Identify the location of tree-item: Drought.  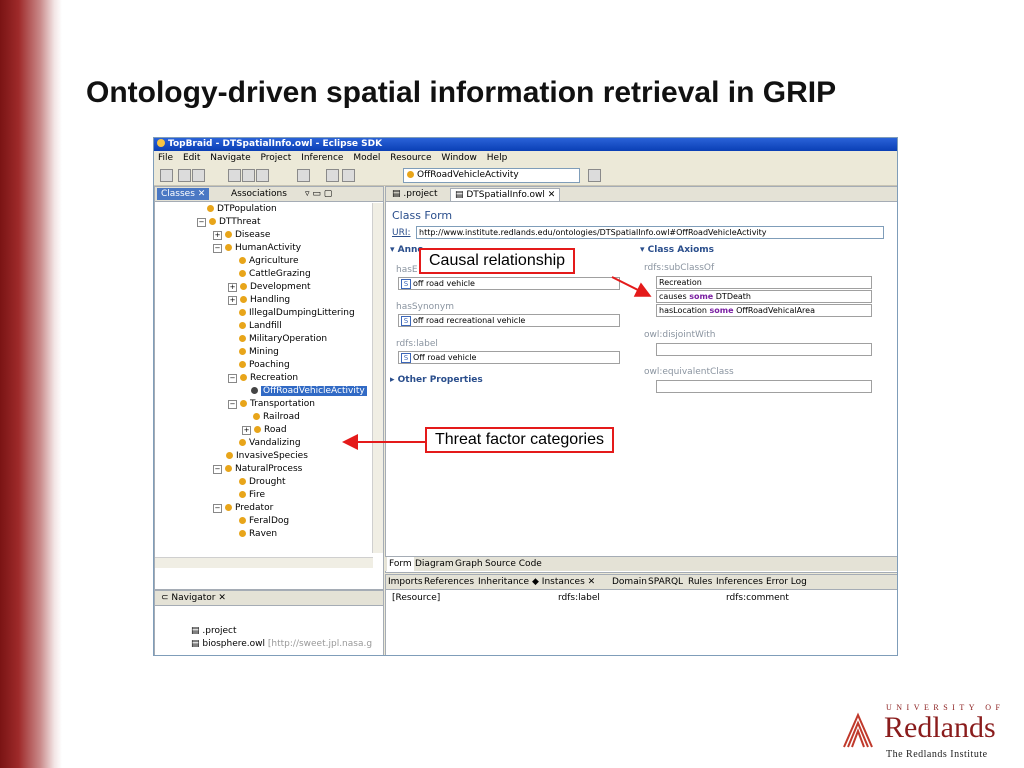
(262, 482).